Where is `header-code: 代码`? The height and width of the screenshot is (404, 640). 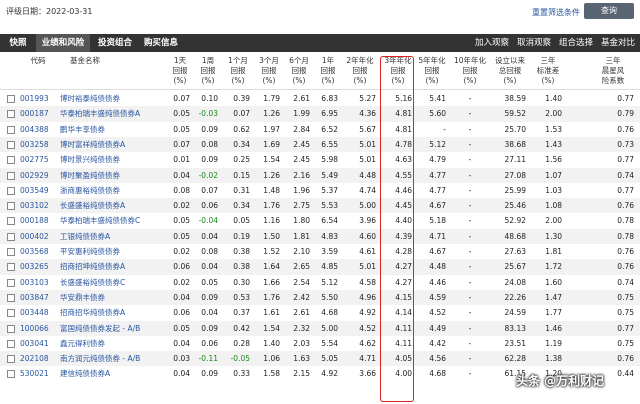
header-code: 代码 is located at coordinates (38, 61).